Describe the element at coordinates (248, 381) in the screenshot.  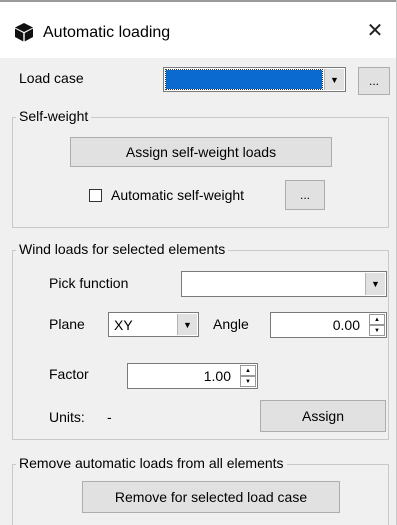
I see `factor-down-icon: ▼` at that location.